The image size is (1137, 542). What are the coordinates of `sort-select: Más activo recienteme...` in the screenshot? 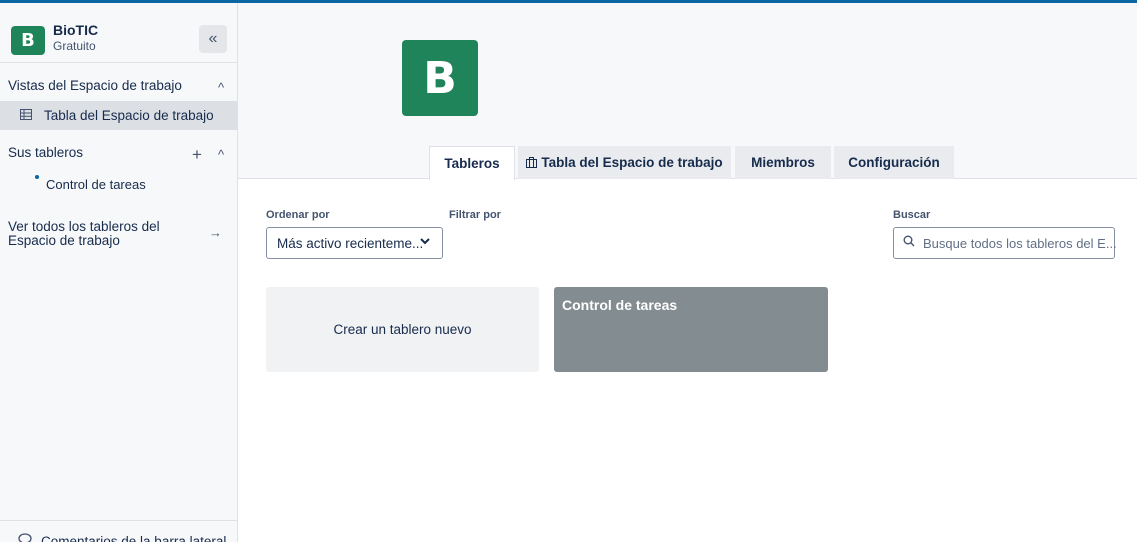 It's located at (354, 243).